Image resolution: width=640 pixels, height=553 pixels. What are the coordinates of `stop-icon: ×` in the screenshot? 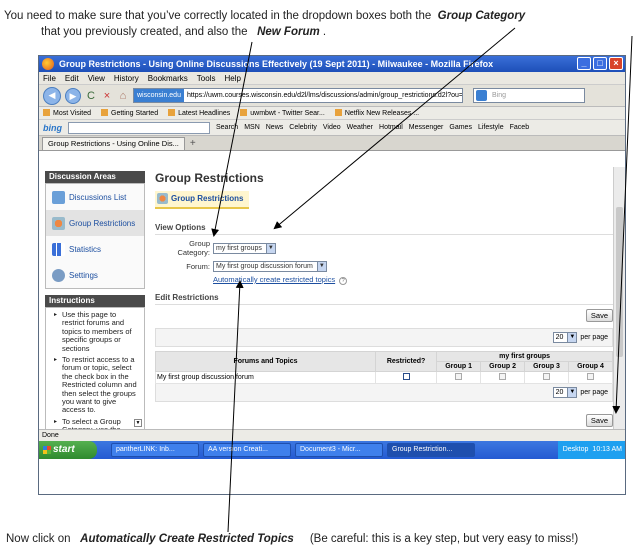 It's located at (107, 96).